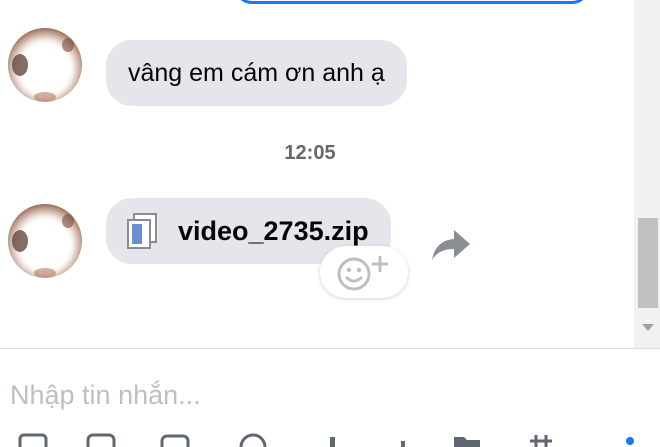 The width and height of the screenshot is (660, 447). Describe the element at coordinates (541, 440) in the screenshot. I see `hashtag-icon` at that location.